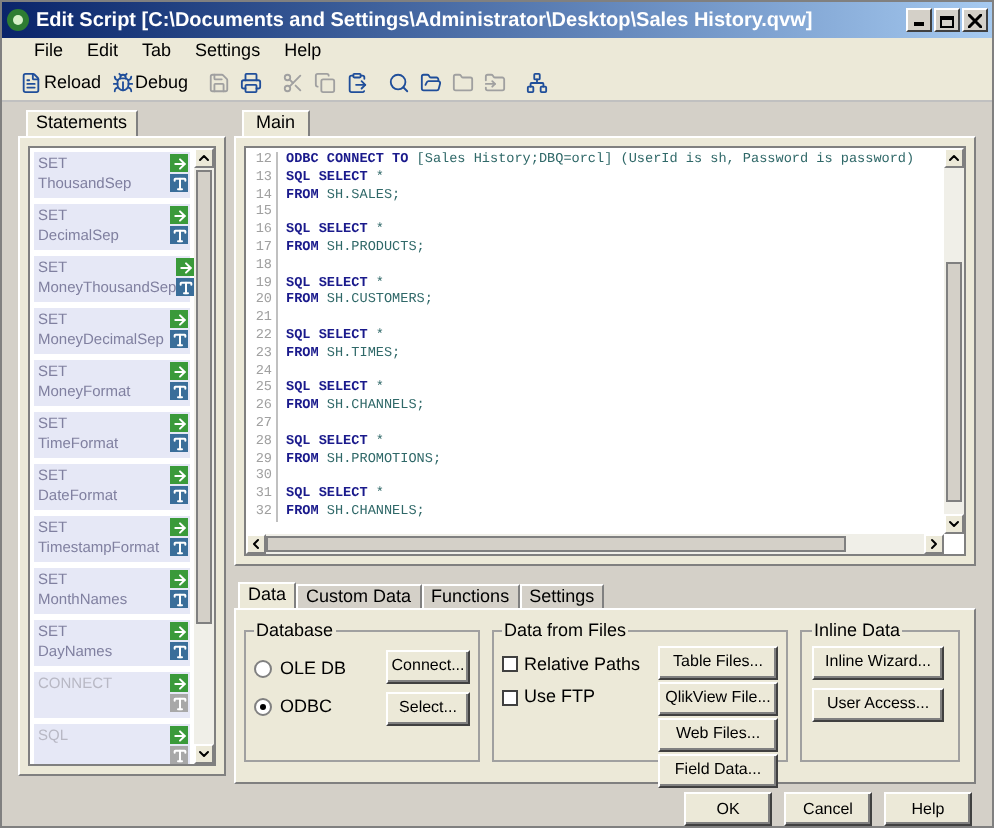 This screenshot has height=838, width=1000. I want to click on app-icon, so click(18, 20).